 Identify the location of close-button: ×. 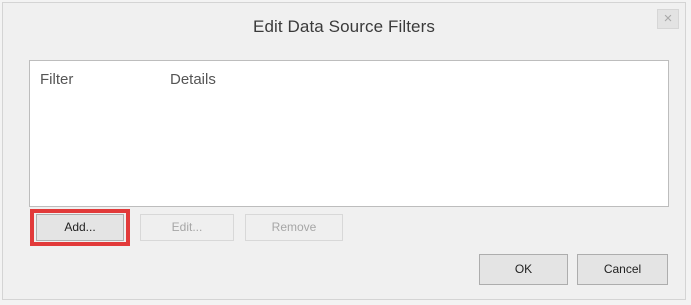
(668, 19).